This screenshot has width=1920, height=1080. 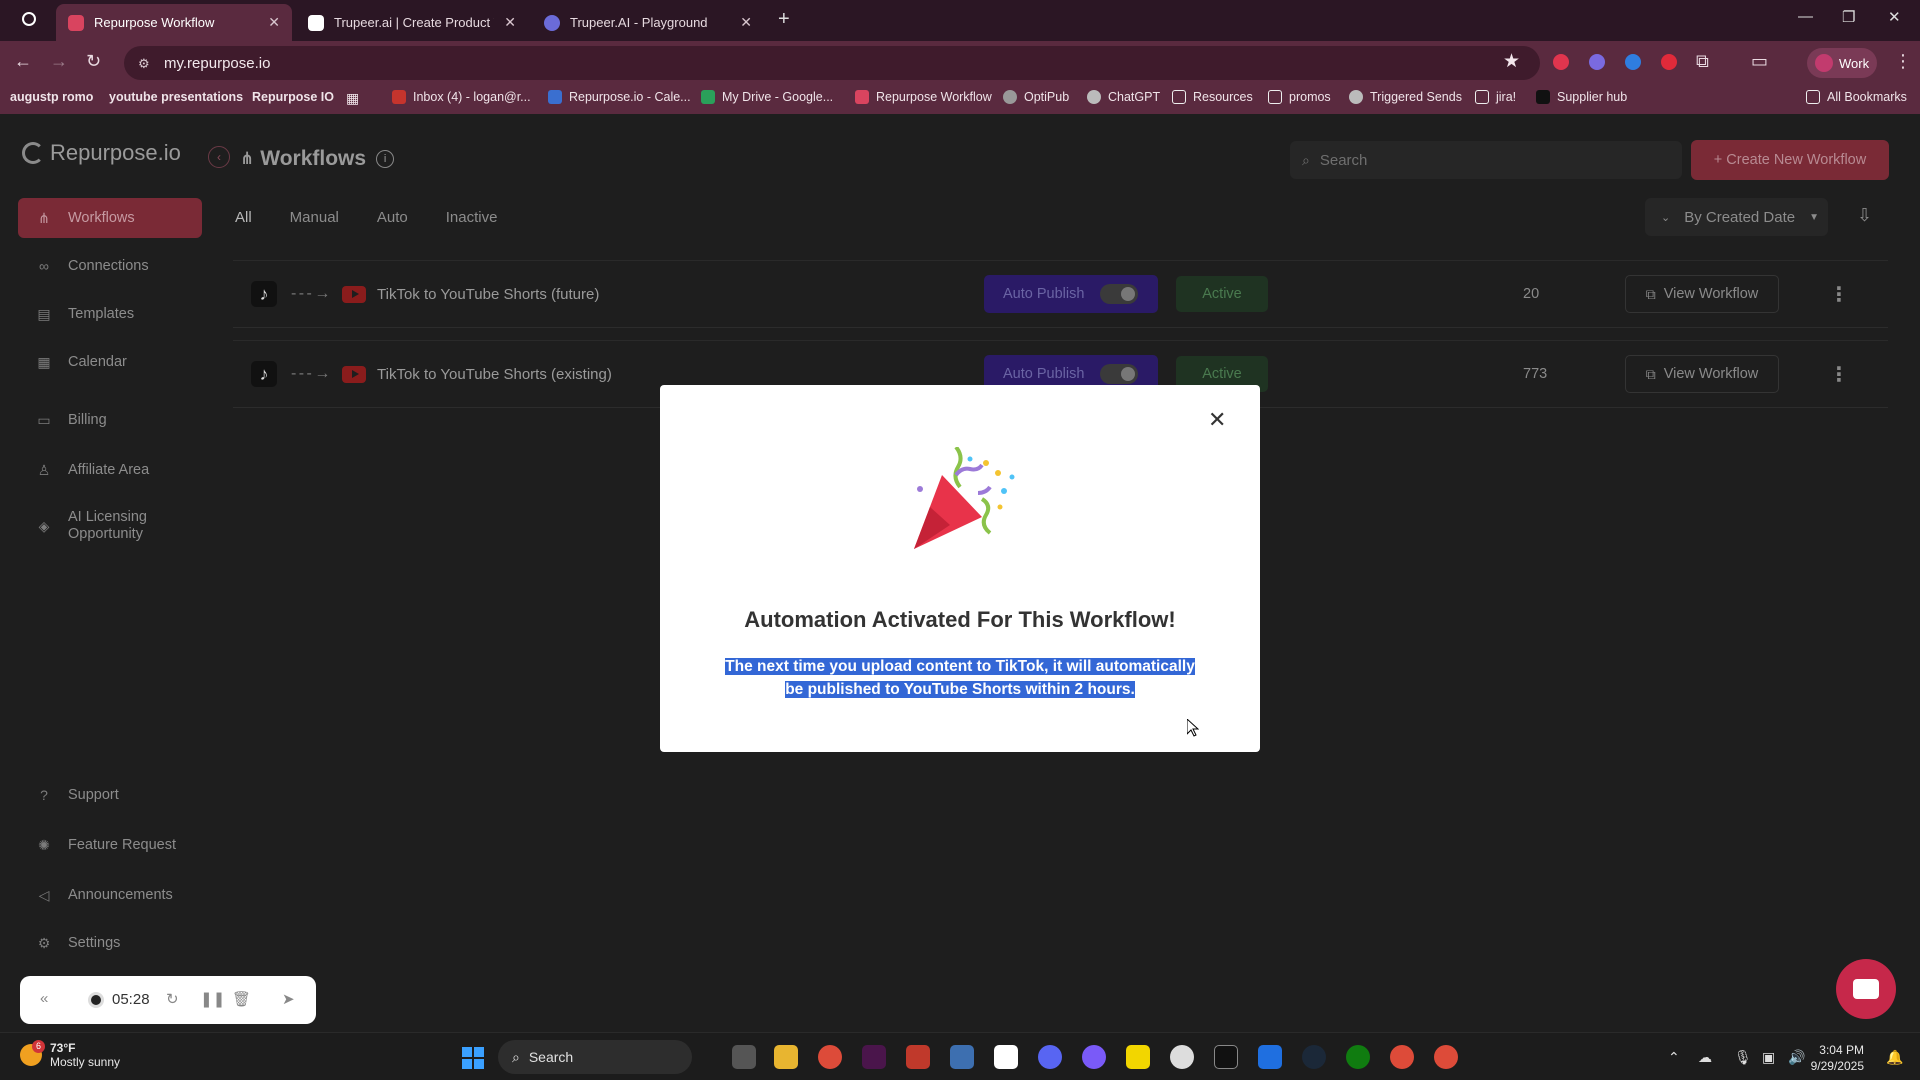 What do you see at coordinates (110, 470) in the screenshot?
I see `sidebar-item-affiliate: ♙ Affiliate Area` at bounding box center [110, 470].